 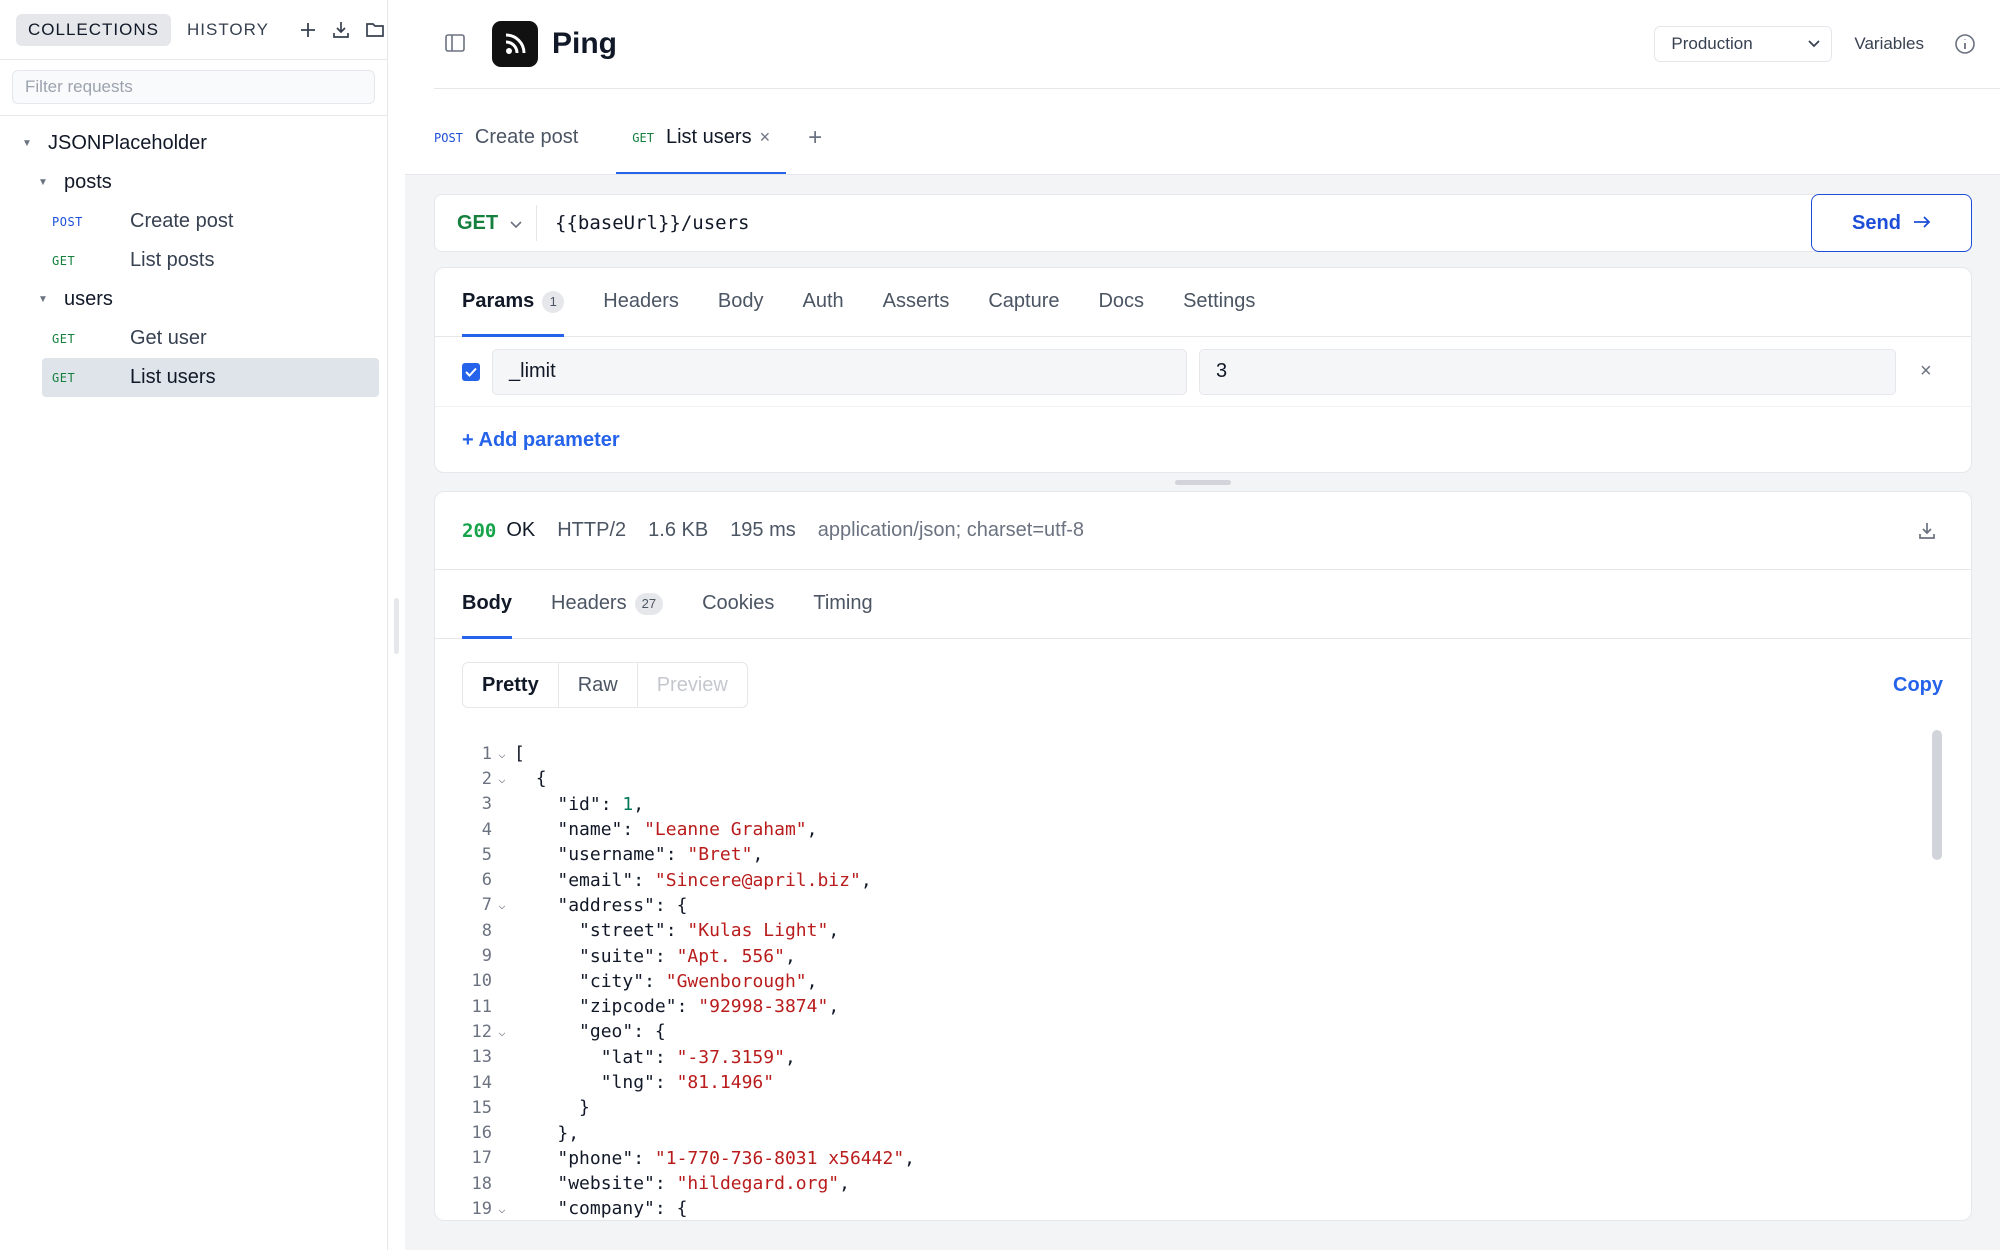 What do you see at coordinates (486, 753) in the screenshot?
I see `line-number: 1` at bounding box center [486, 753].